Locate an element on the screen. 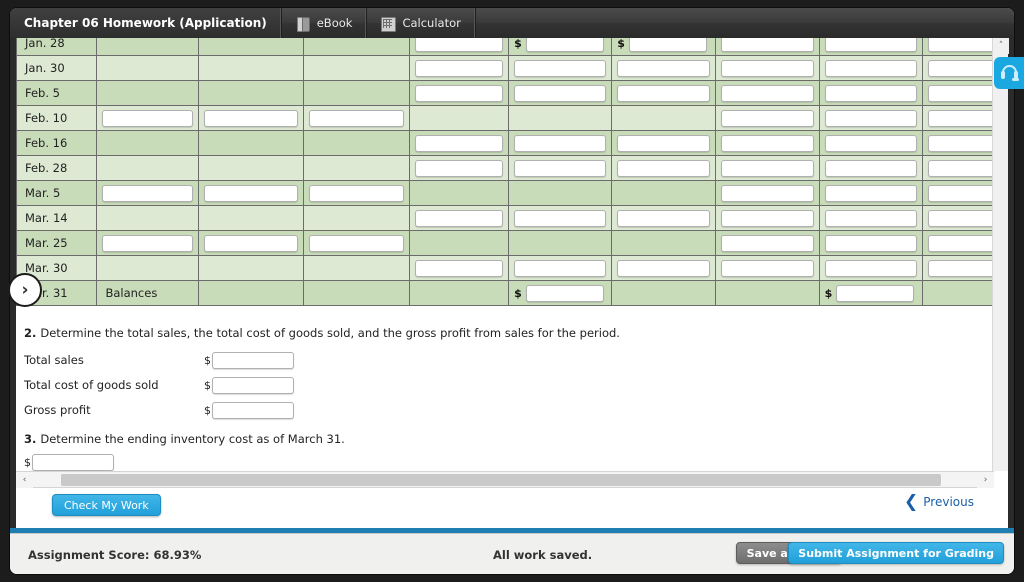  support-chat-button is located at coordinates (1009, 73).